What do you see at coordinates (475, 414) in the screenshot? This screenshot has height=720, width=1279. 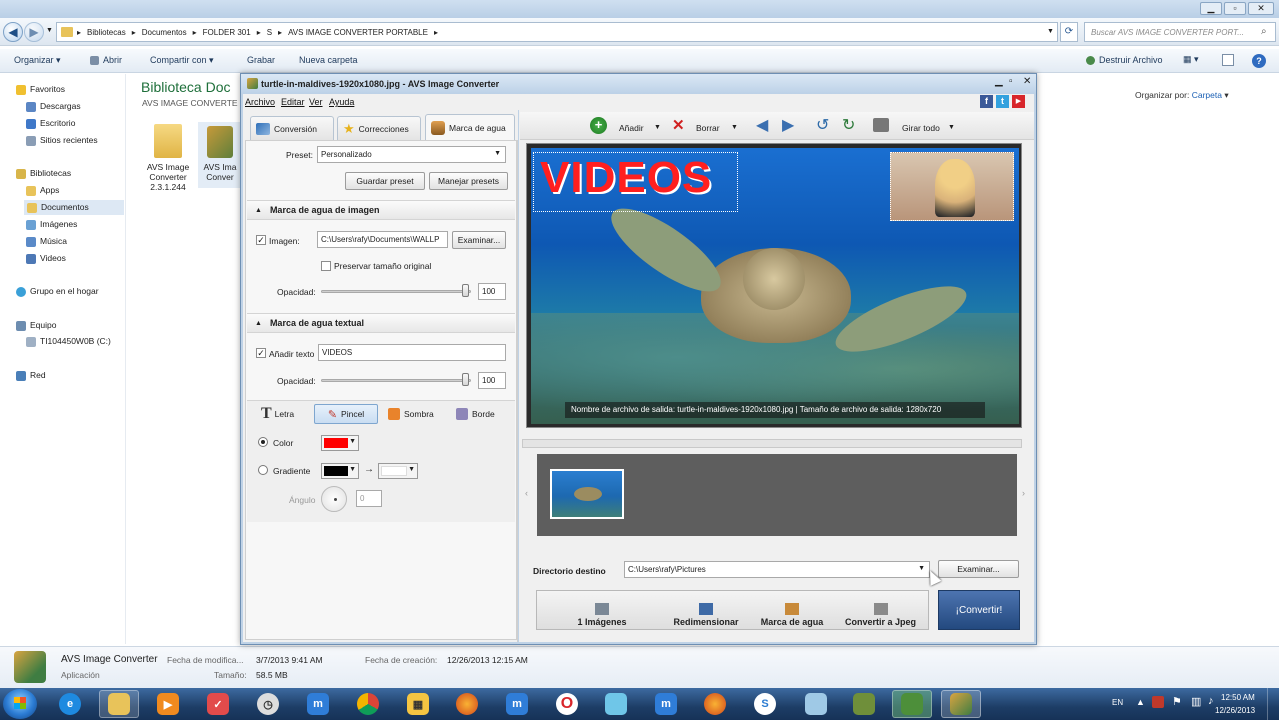 I see `style-tab-border: Borde` at bounding box center [475, 414].